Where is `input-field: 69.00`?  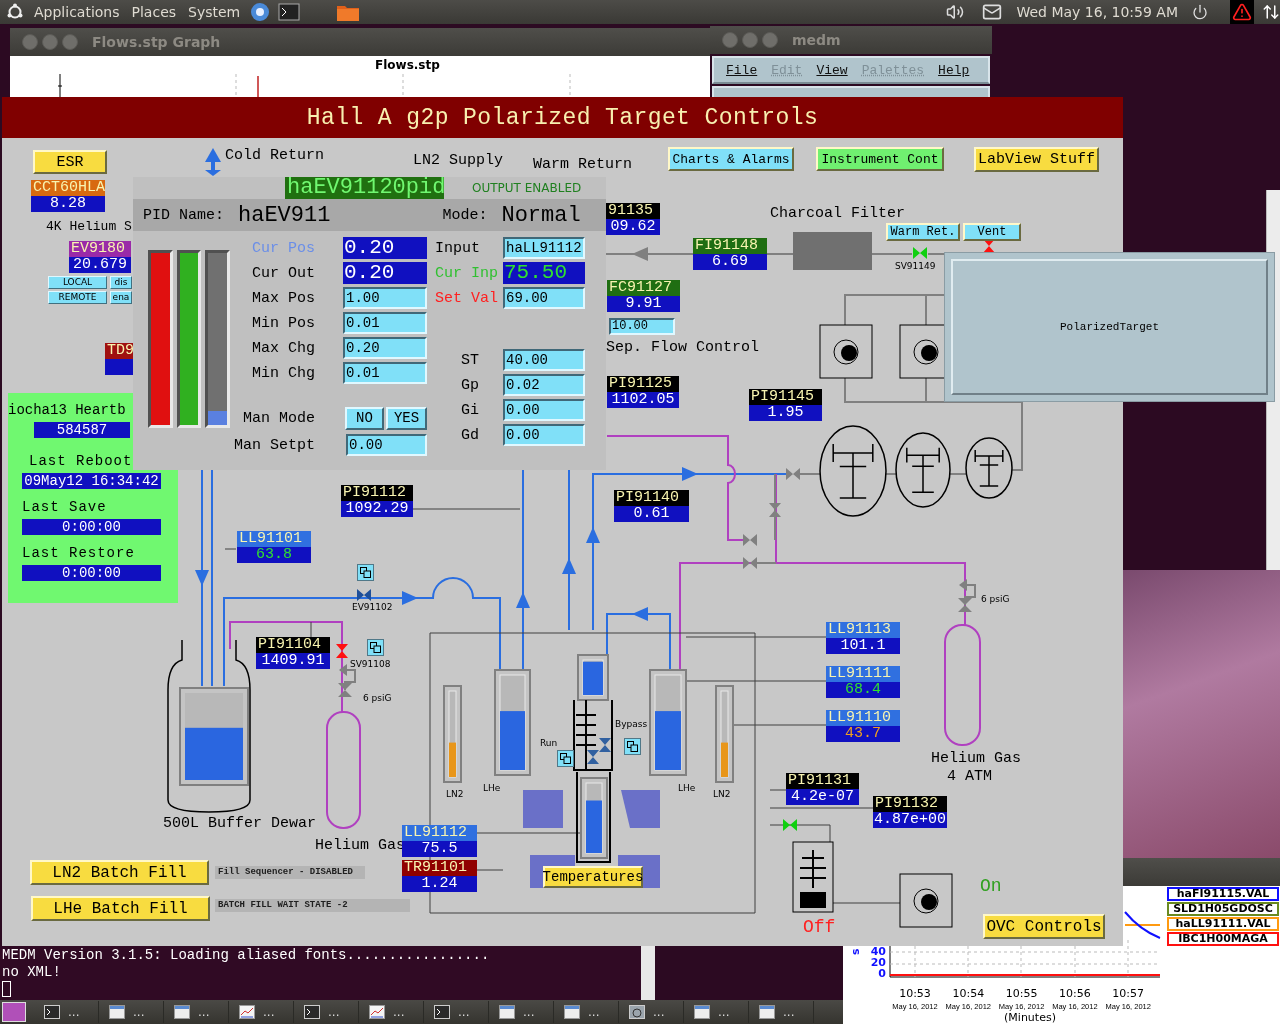 input-field: 69.00 is located at coordinates (544, 298).